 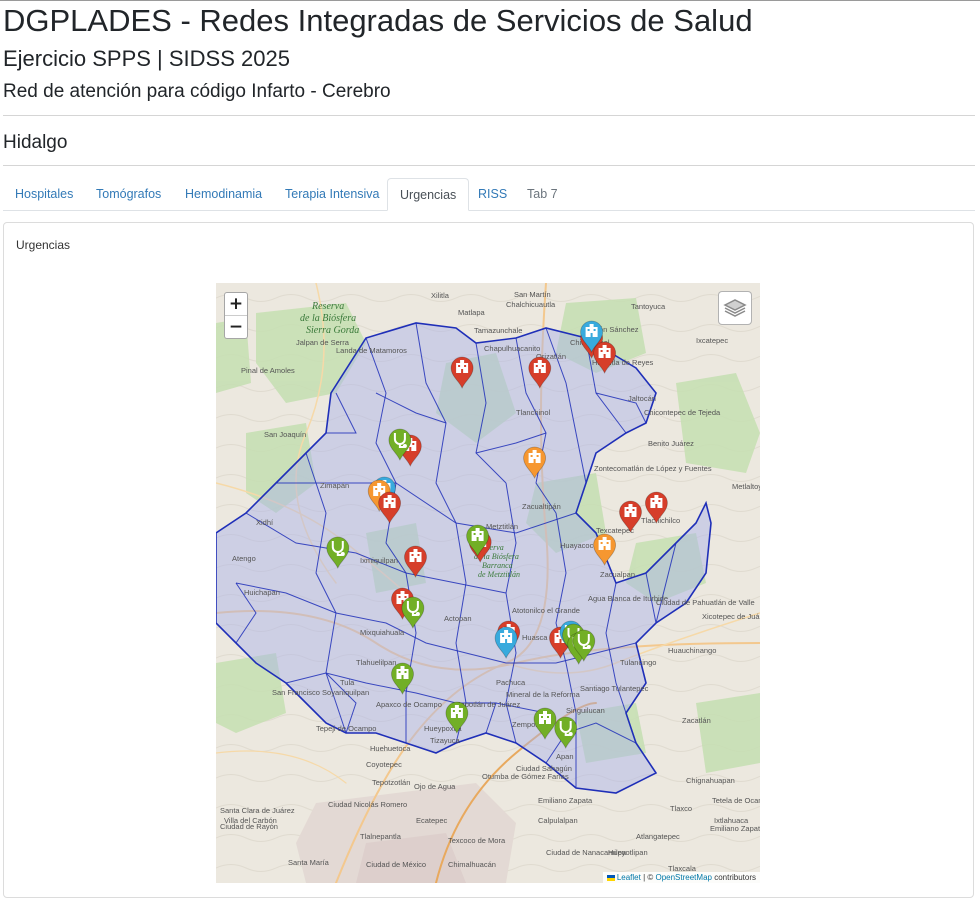 I want to click on svg-text: Tula, so click(x=347, y=682).